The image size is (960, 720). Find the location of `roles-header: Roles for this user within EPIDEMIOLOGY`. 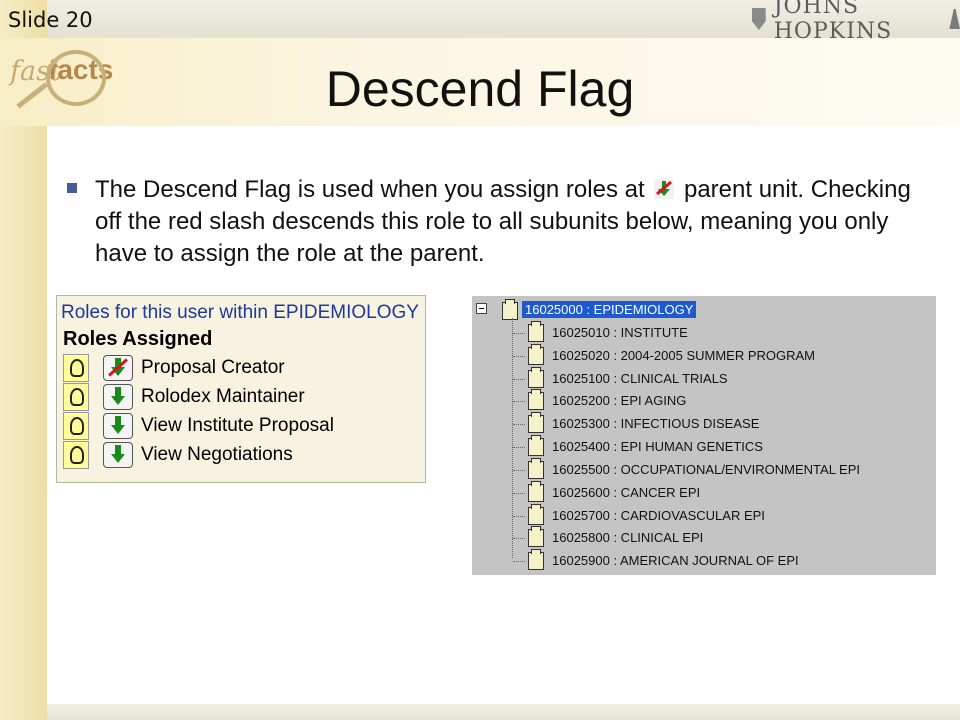

roles-header: Roles for this user within EPIDEMIOLOGY is located at coordinates (240, 312).